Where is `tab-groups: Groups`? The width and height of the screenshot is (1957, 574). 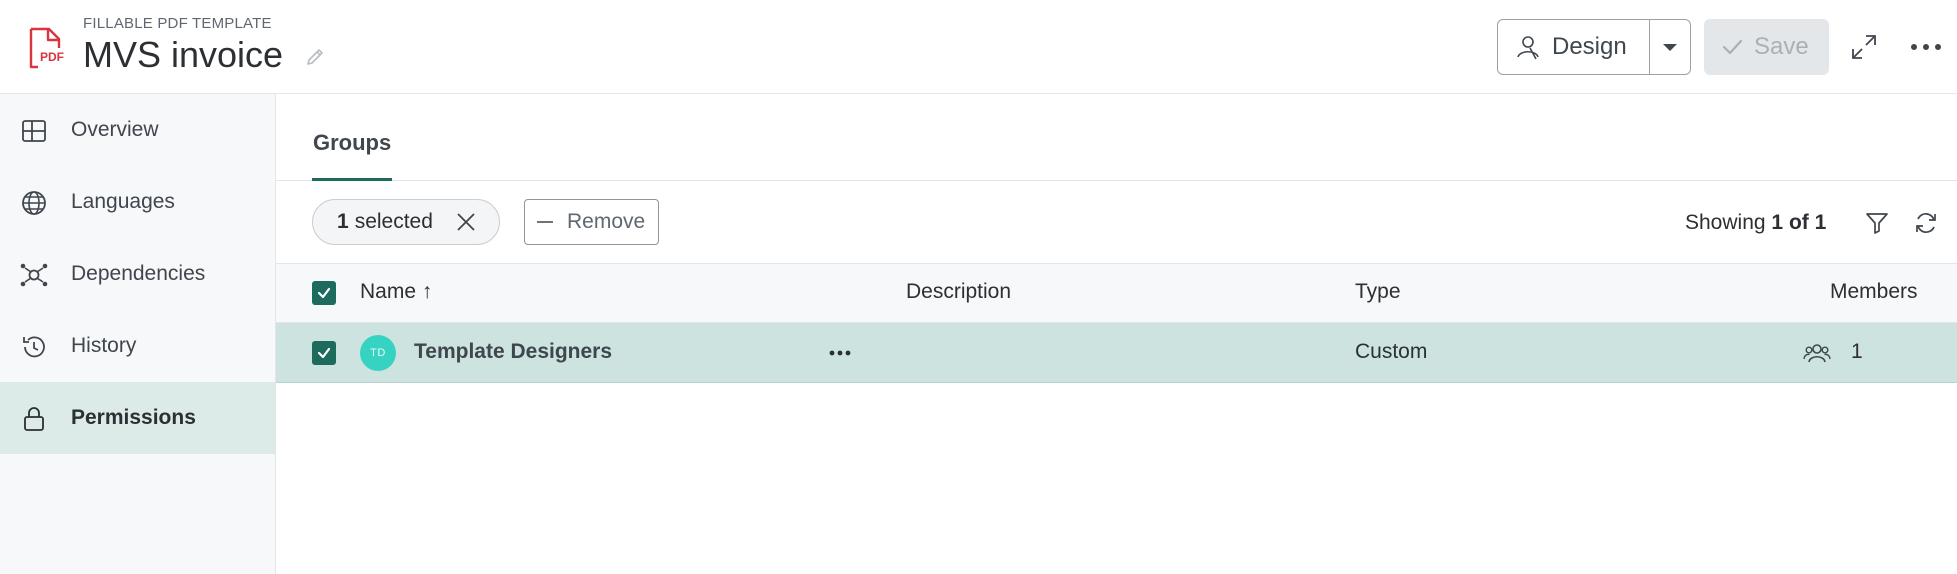 tab-groups: Groups is located at coordinates (352, 155).